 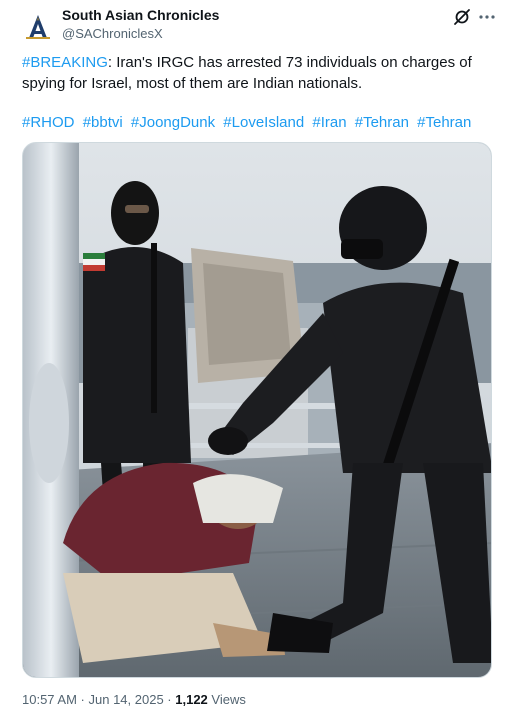 I want to click on hashtag-loveisland: #LoveIsland, so click(x=263, y=122).